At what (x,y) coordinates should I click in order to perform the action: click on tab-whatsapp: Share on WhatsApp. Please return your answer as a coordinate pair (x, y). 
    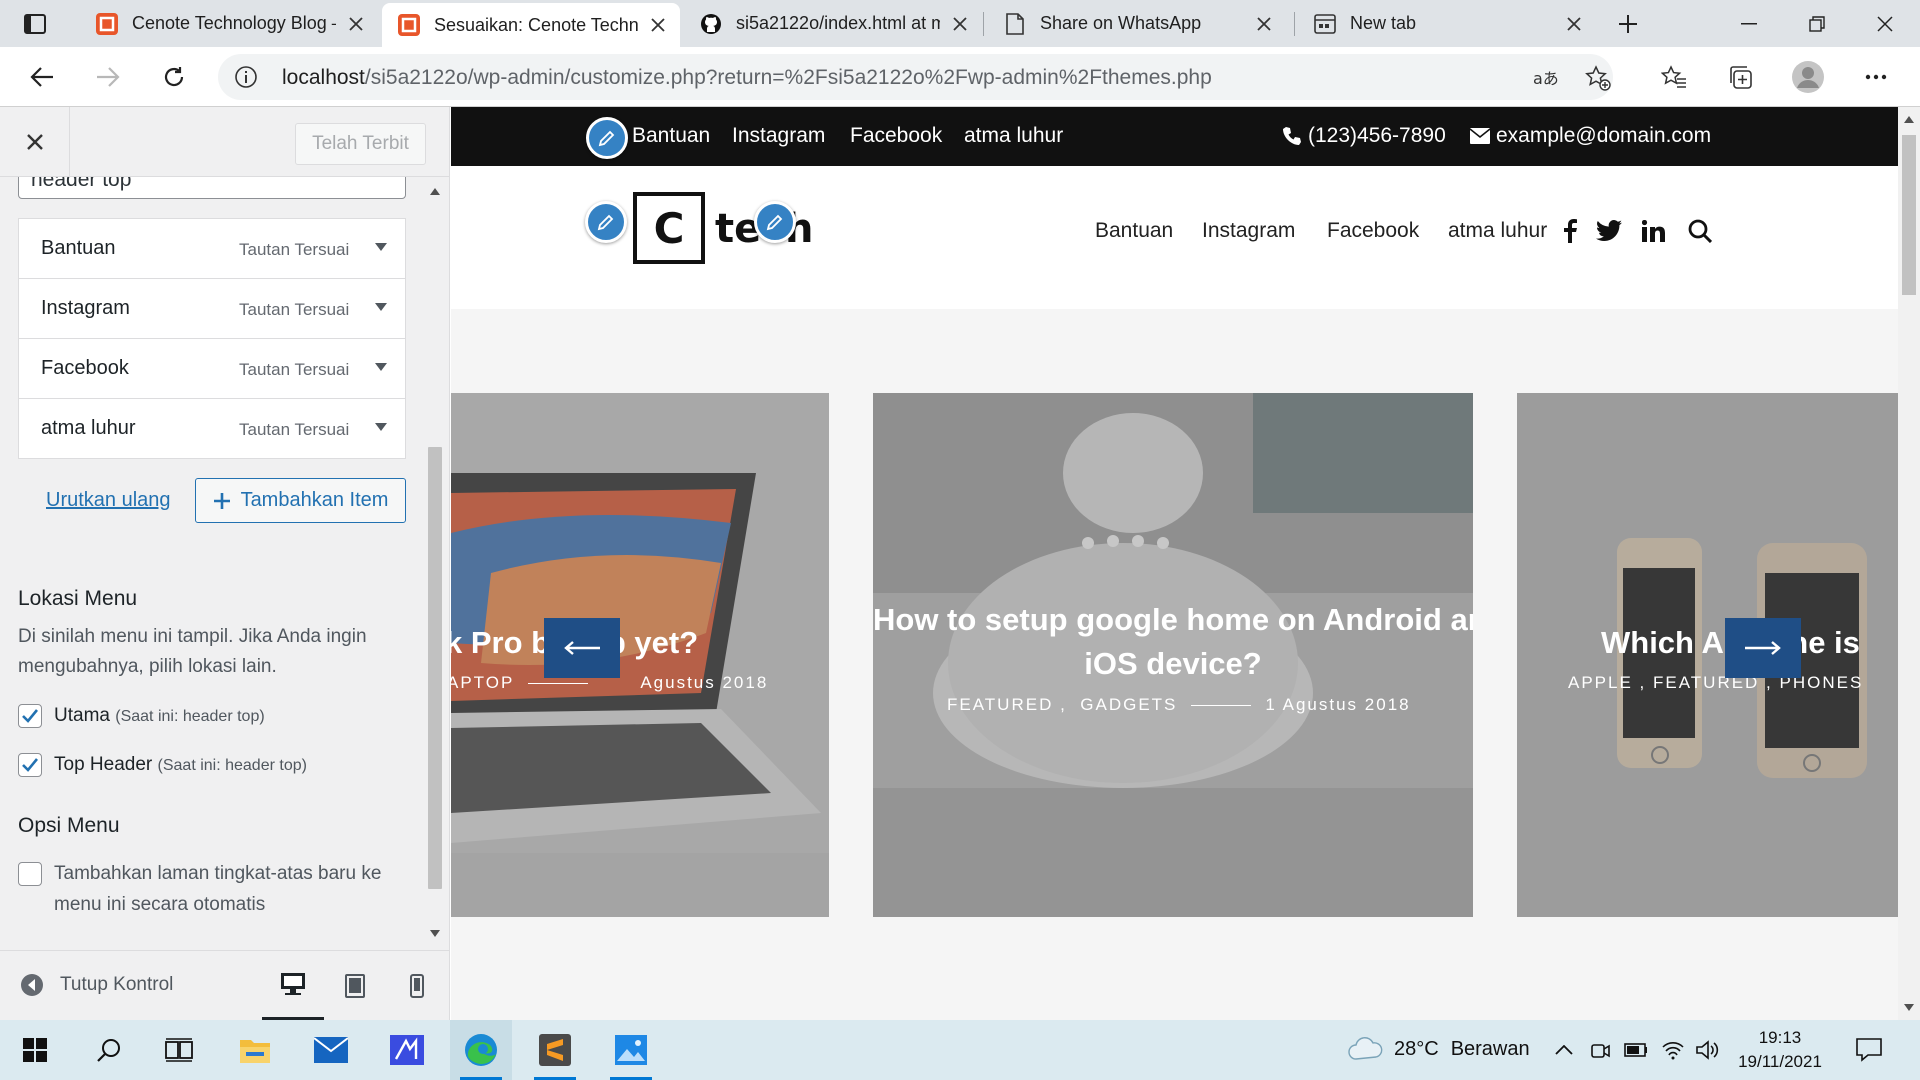
    Looking at the image, I should click on (1137, 23).